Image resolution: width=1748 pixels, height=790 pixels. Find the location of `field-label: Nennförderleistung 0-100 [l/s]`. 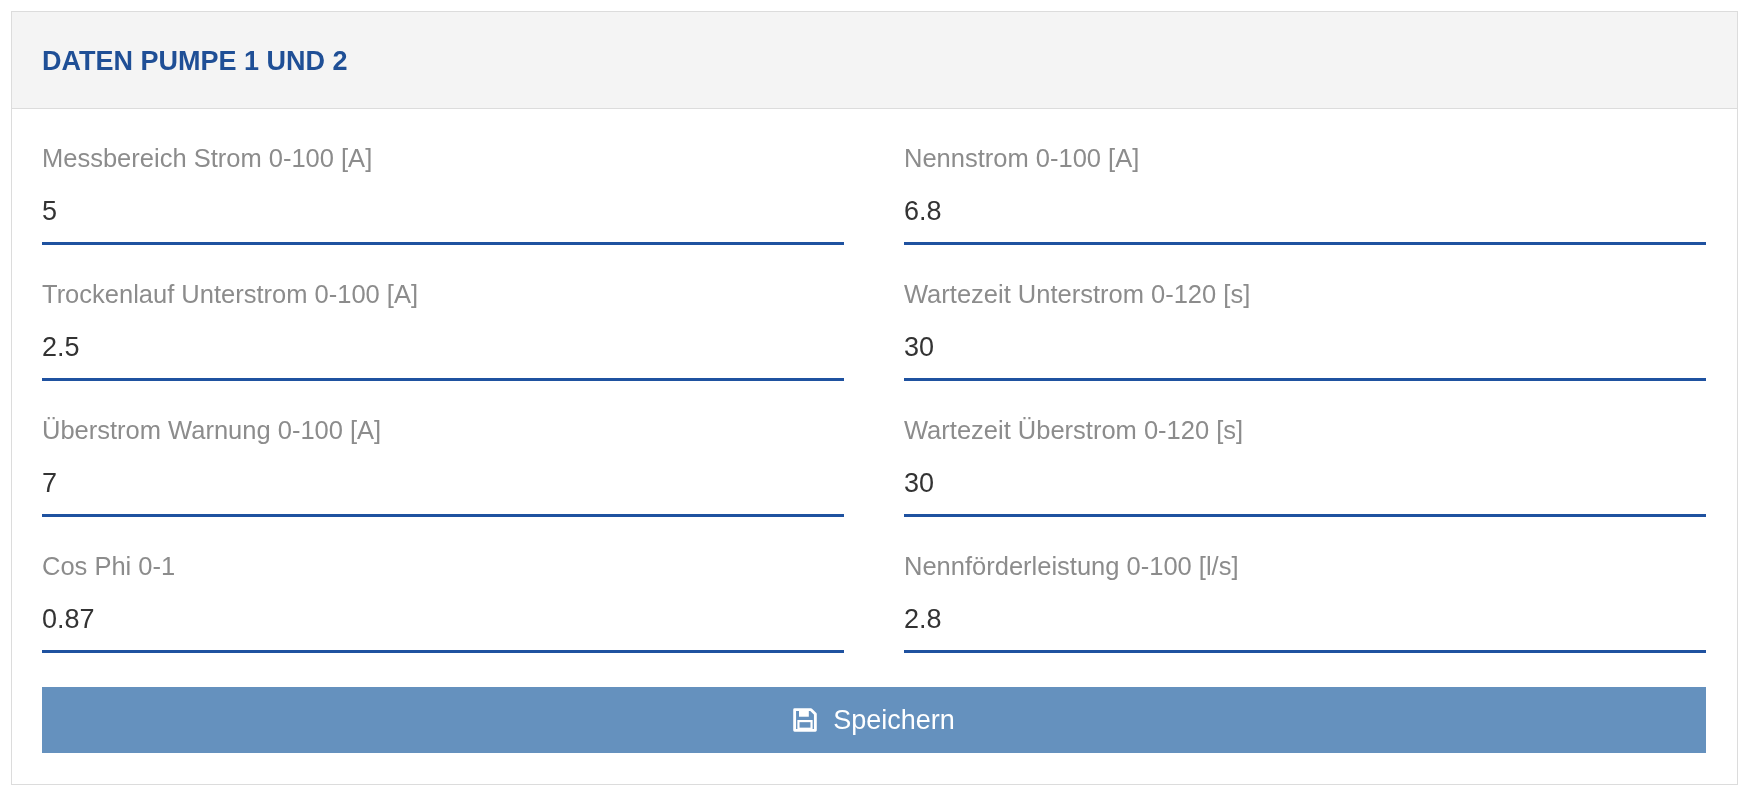

field-label: Nennförderleistung 0-100 [l/s] is located at coordinates (1071, 566).